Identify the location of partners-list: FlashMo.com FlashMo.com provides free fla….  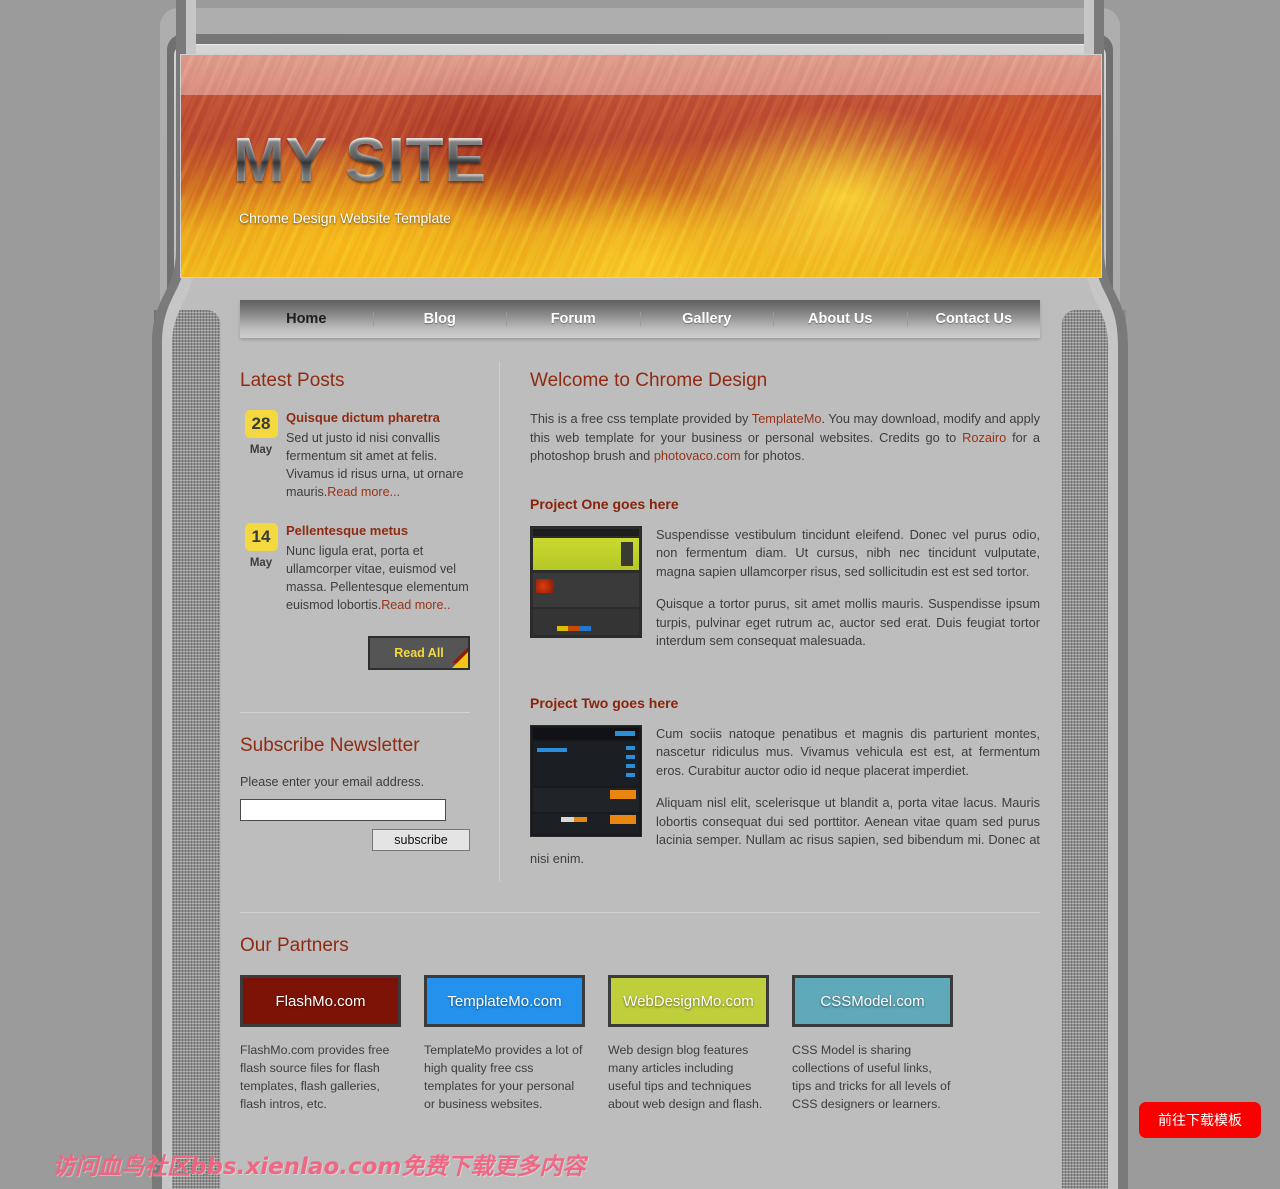
(640, 1044).